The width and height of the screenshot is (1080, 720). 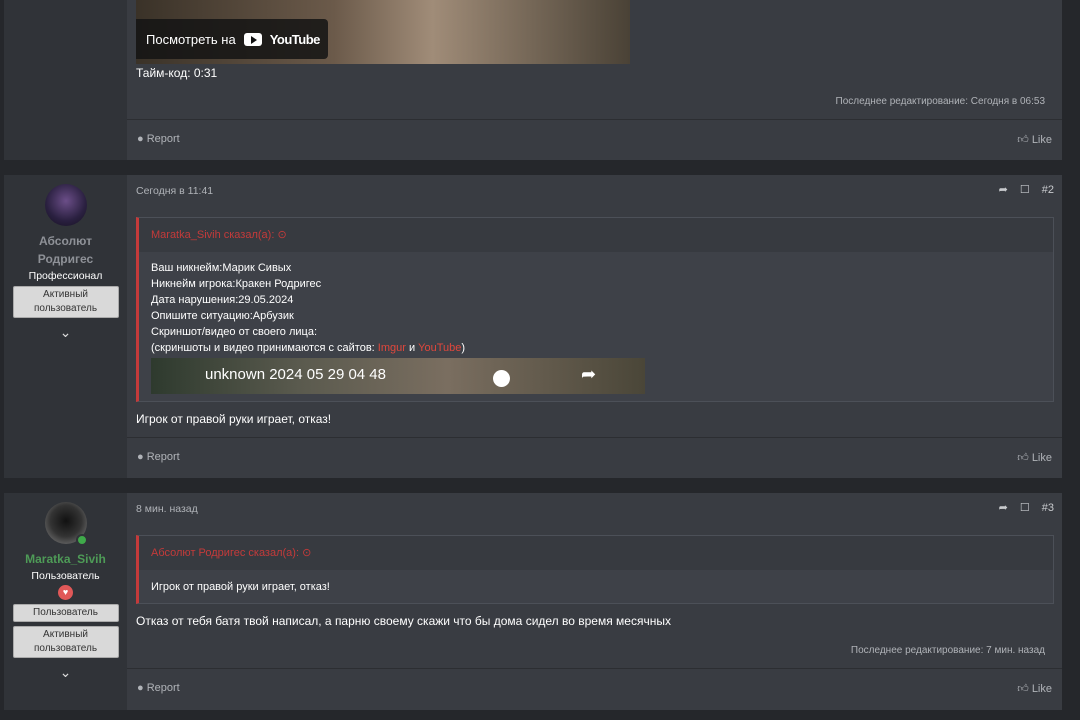 What do you see at coordinates (225, 553) in the screenshot?
I see `quote-author: Абсолют Родригес сказал(а):` at bounding box center [225, 553].